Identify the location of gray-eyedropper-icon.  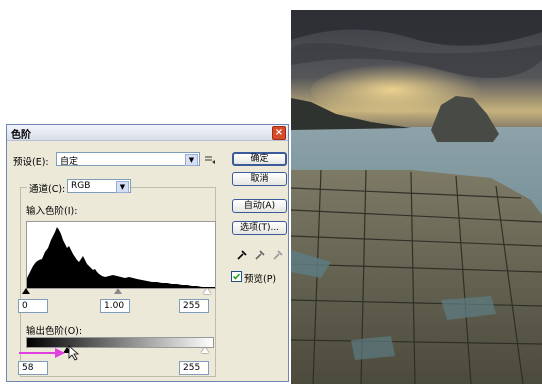
(260, 255).